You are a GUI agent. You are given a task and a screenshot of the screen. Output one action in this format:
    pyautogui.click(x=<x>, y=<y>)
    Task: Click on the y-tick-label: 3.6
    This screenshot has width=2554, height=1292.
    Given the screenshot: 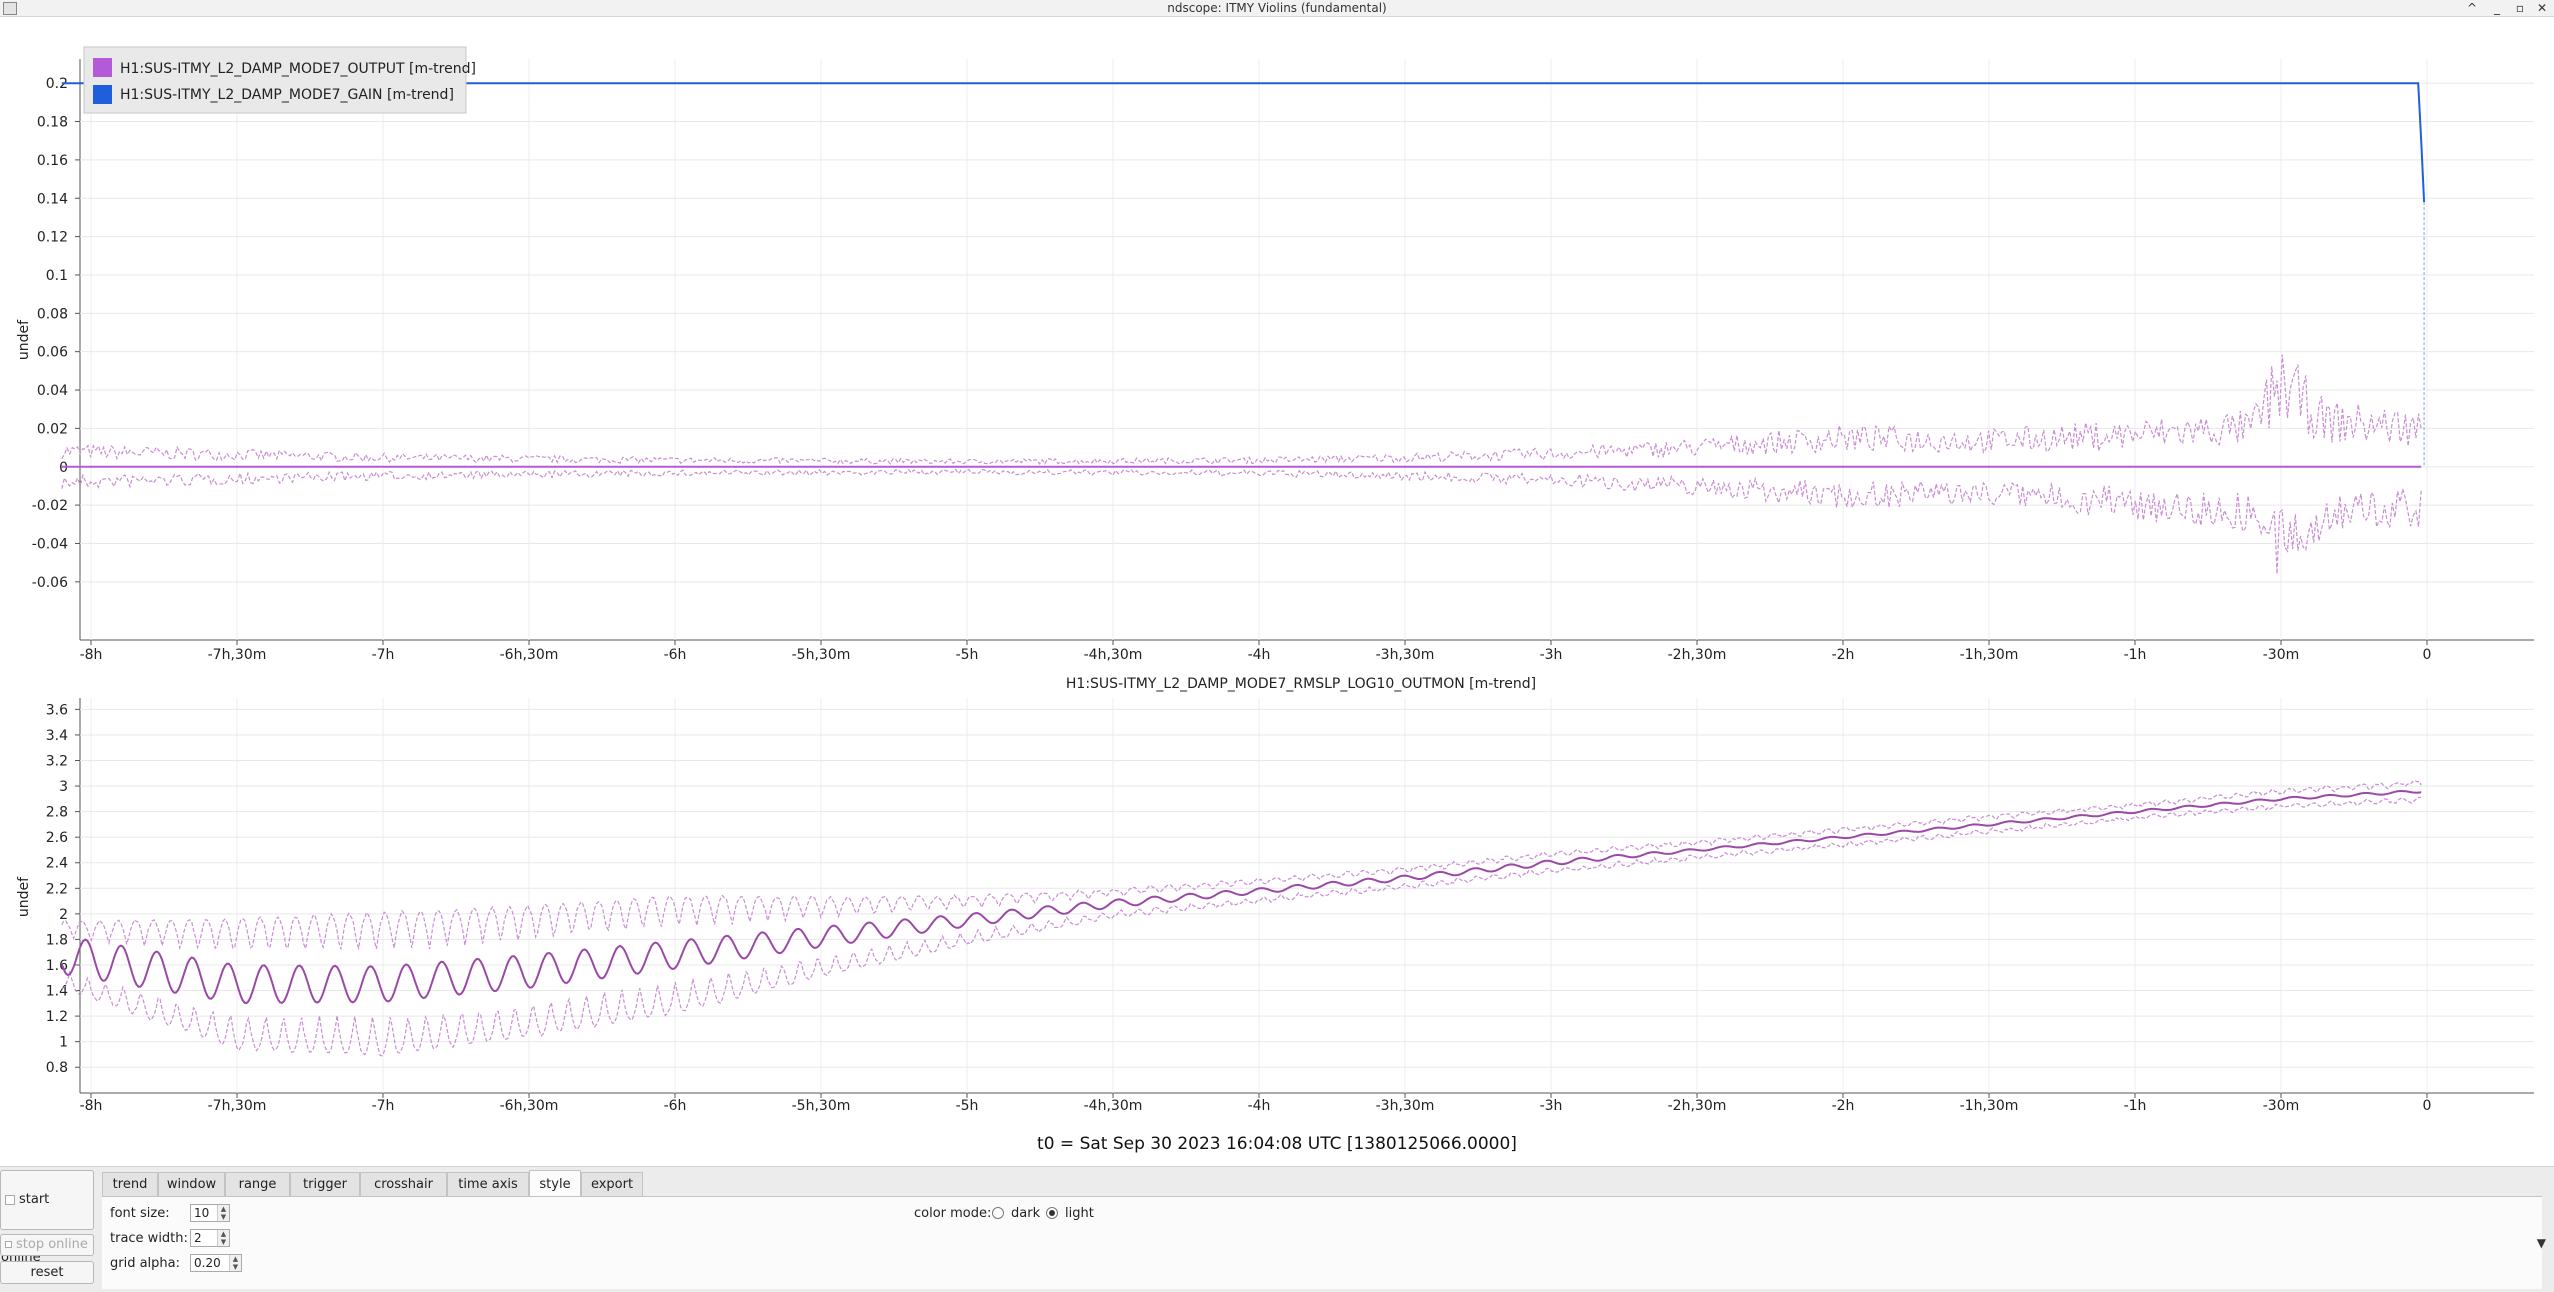 What is the action you would take?
    pyautogui.click(x=57, y=710)
    